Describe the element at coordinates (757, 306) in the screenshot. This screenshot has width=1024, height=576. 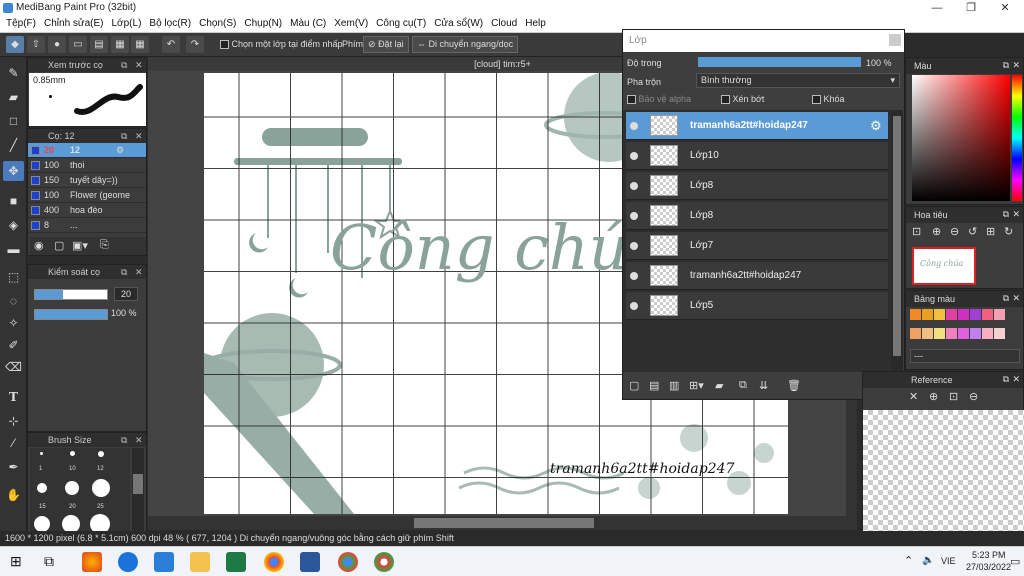
I see `layer-row: Lớp5` at that location.